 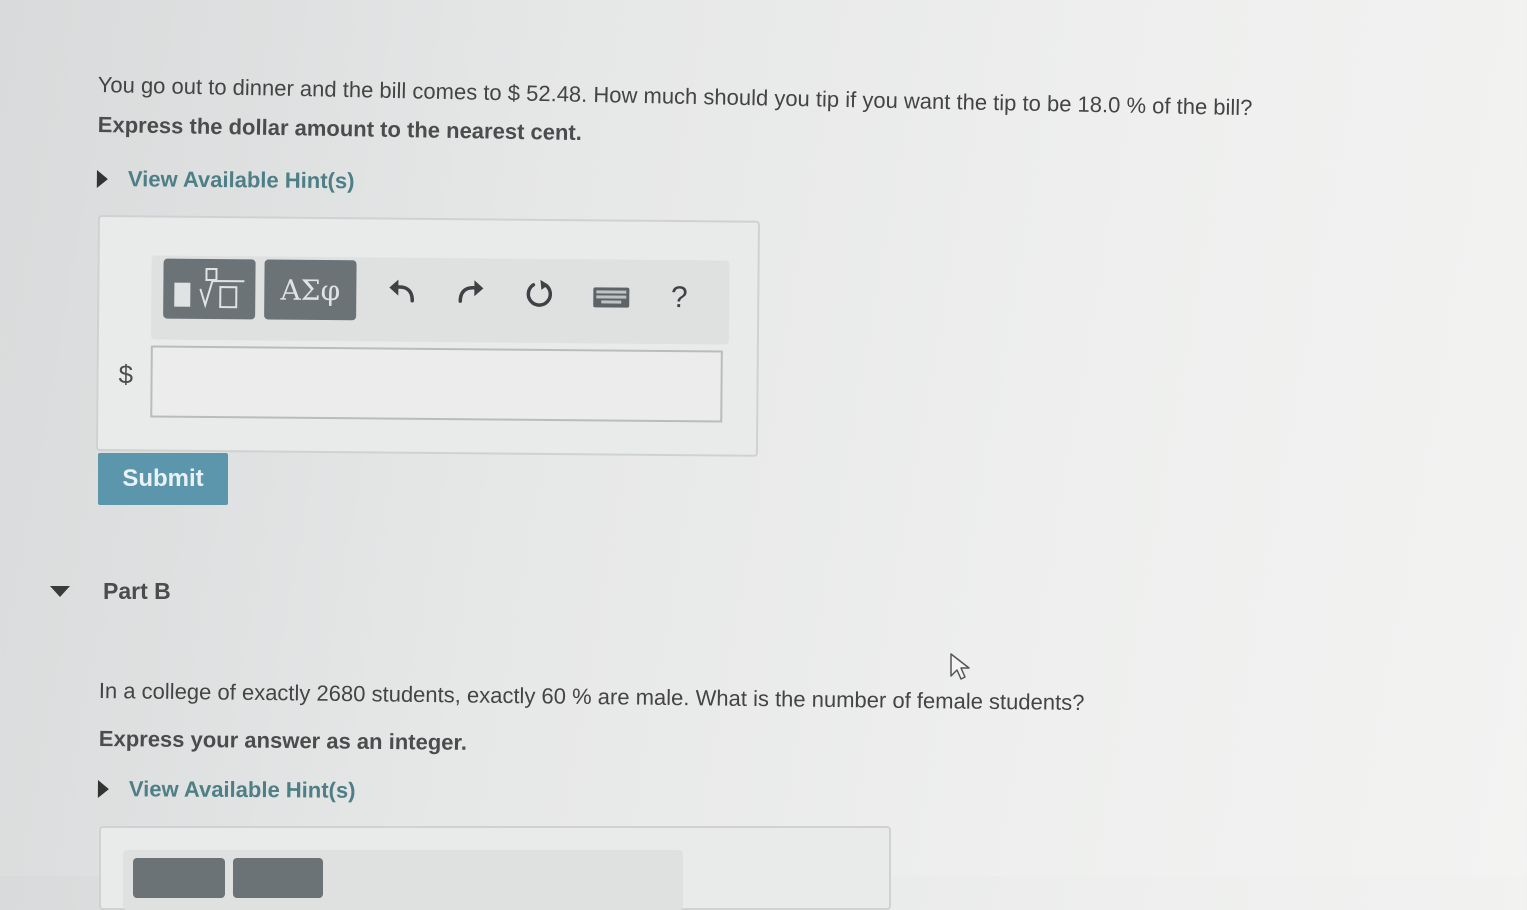 I want to click on part-b-header: Part B, so click(x=110, y=591).